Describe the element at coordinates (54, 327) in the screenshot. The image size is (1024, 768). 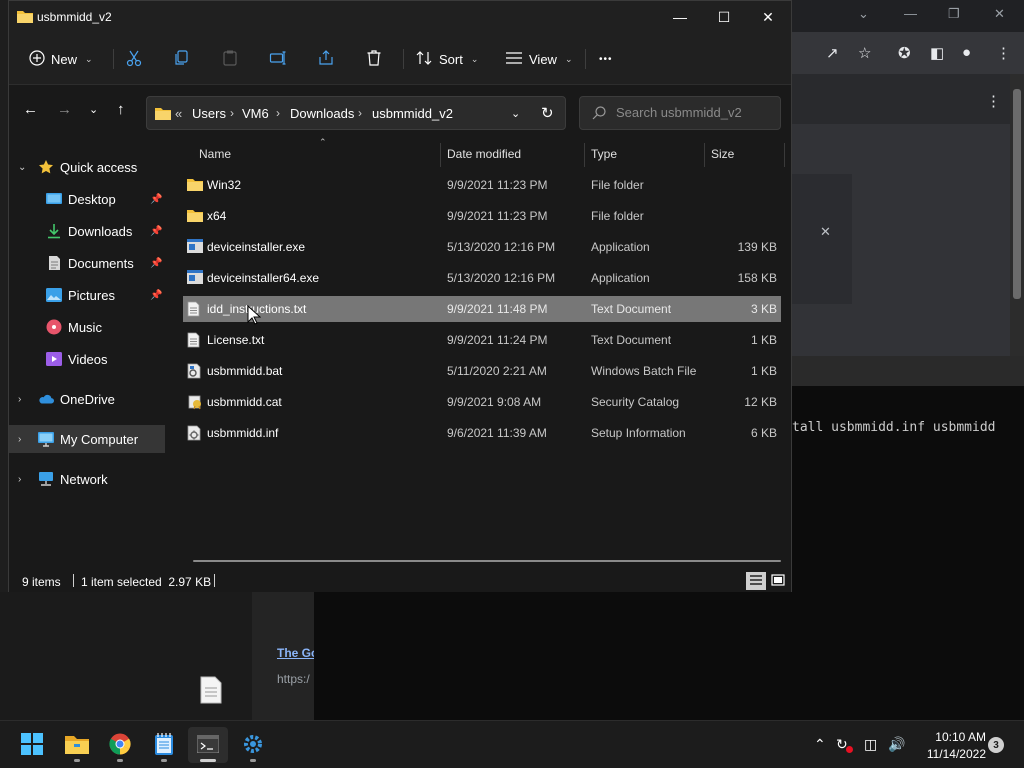
I see `music-icon` at that location.